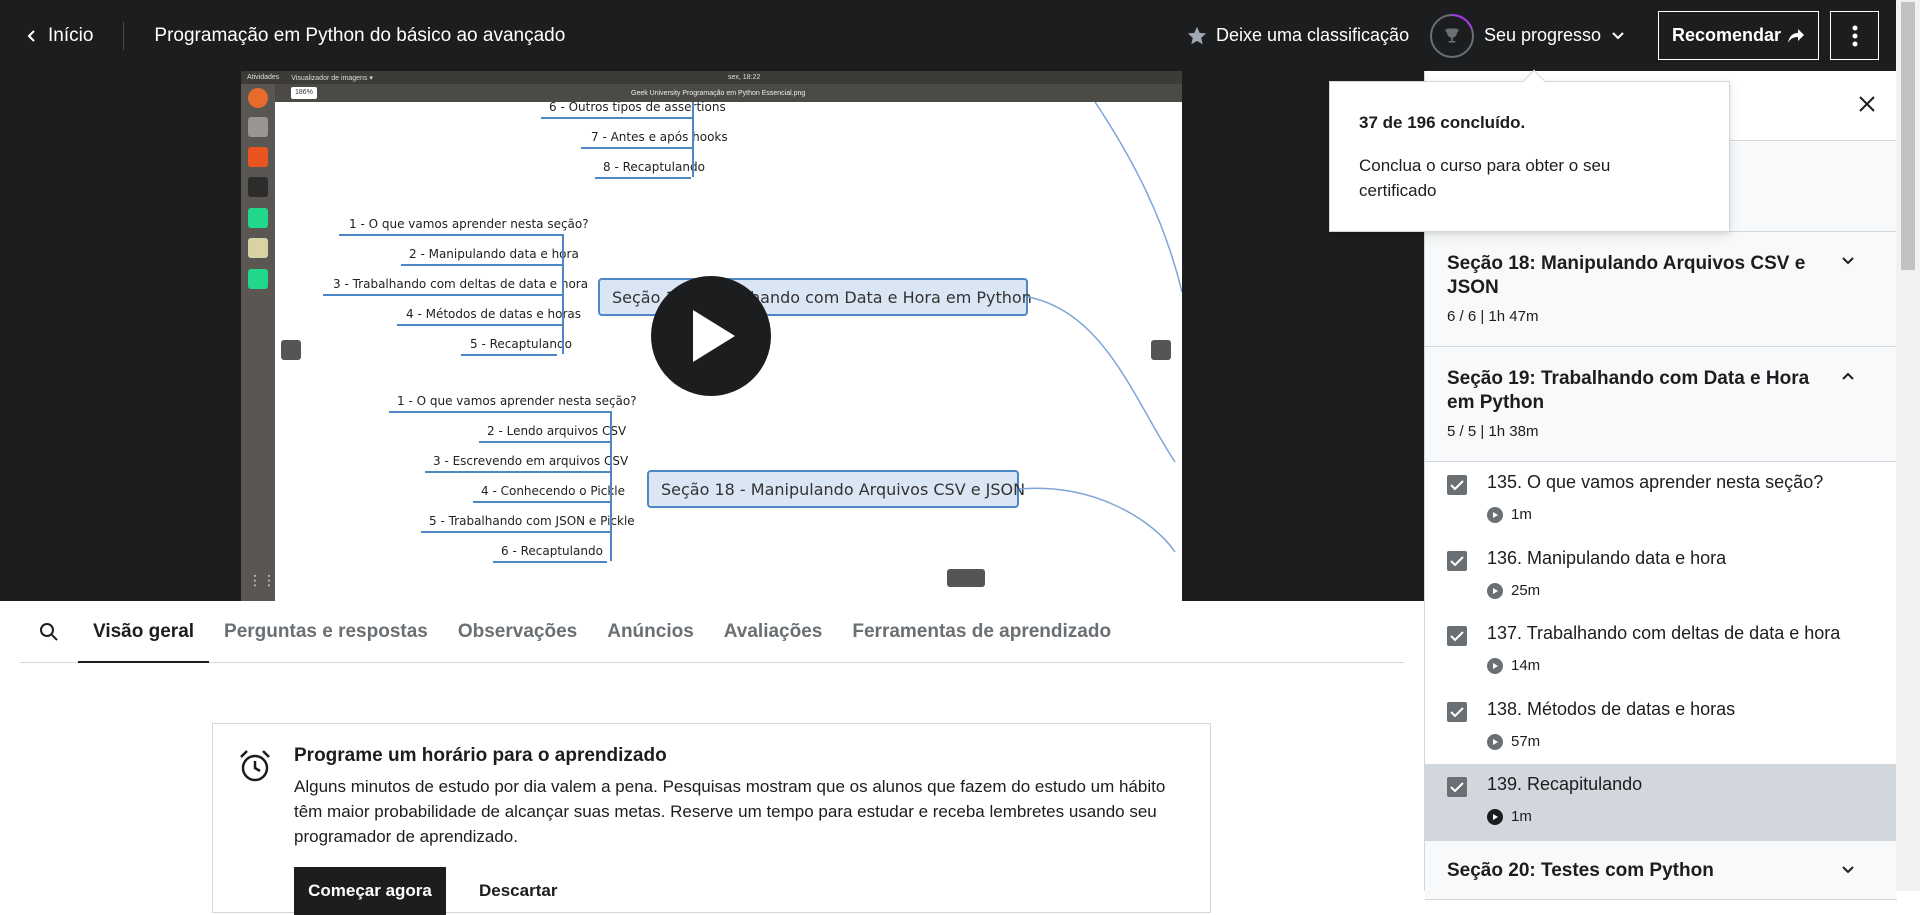  What do you see at coordinates (1726, 35) in the screenshot?
I see `recommend-label: Recomendar` at bounding box center [1726, 35].